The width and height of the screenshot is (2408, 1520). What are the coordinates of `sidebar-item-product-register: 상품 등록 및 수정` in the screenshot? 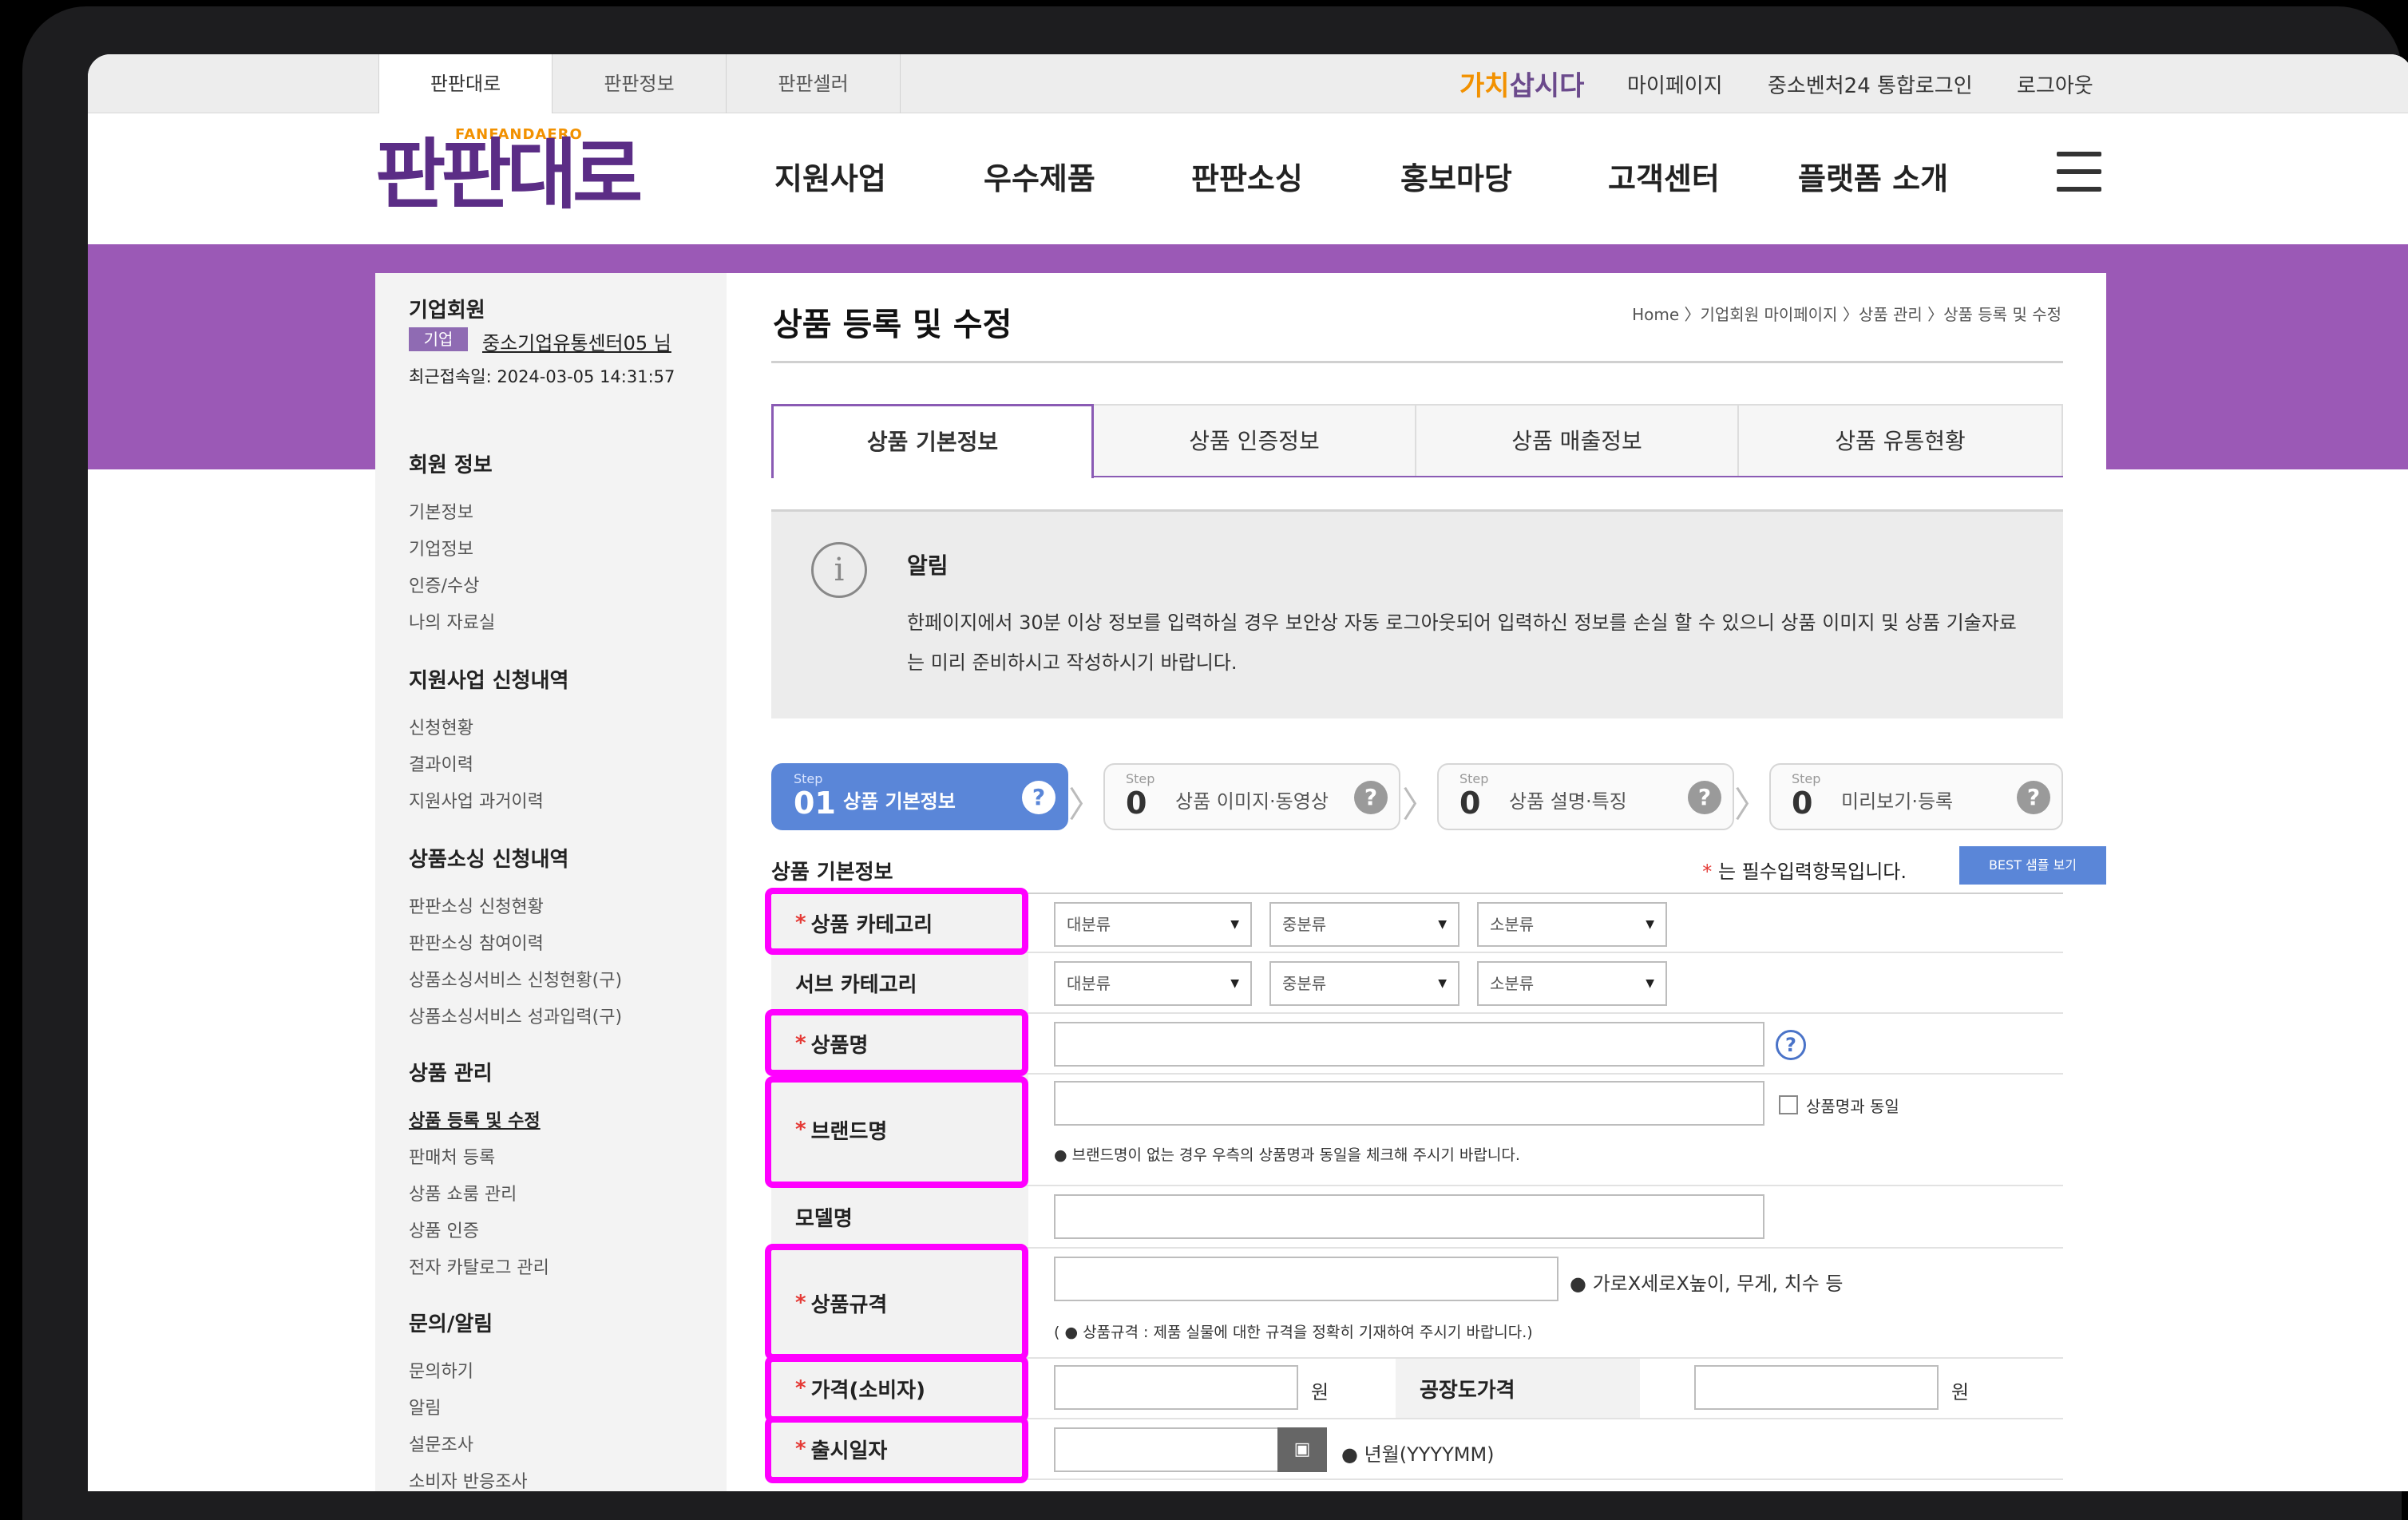 It's located at (475, 1119).